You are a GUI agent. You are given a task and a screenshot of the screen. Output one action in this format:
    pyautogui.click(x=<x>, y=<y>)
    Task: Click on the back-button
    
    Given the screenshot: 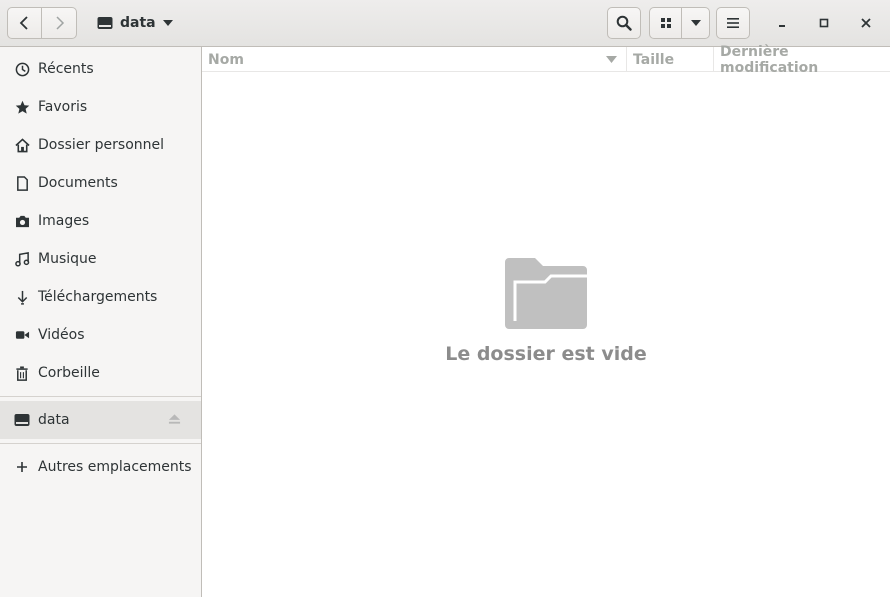 What is the action you would take?
    pyautogui.click(x=24, y=23)
    